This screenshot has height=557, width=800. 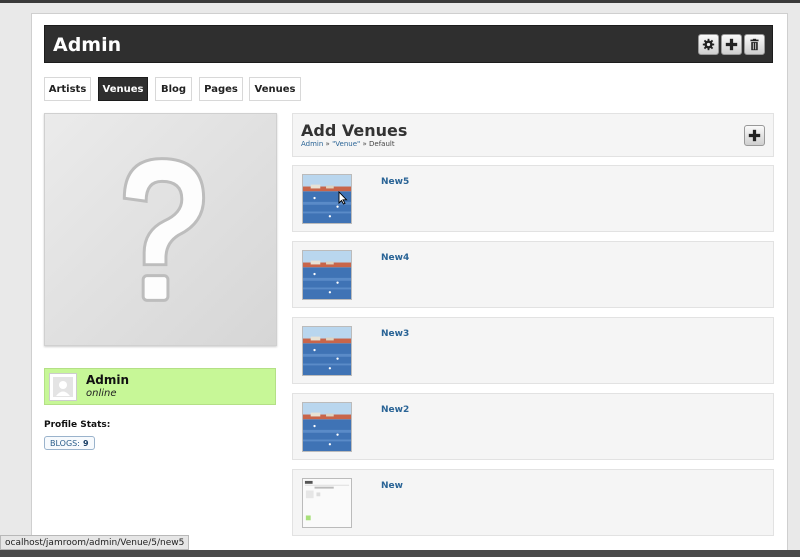 What do you see at coordinates (354, 130) in the screenshot?
I see `add-venues-title: Add Venues` at bounding box center [354, 130].